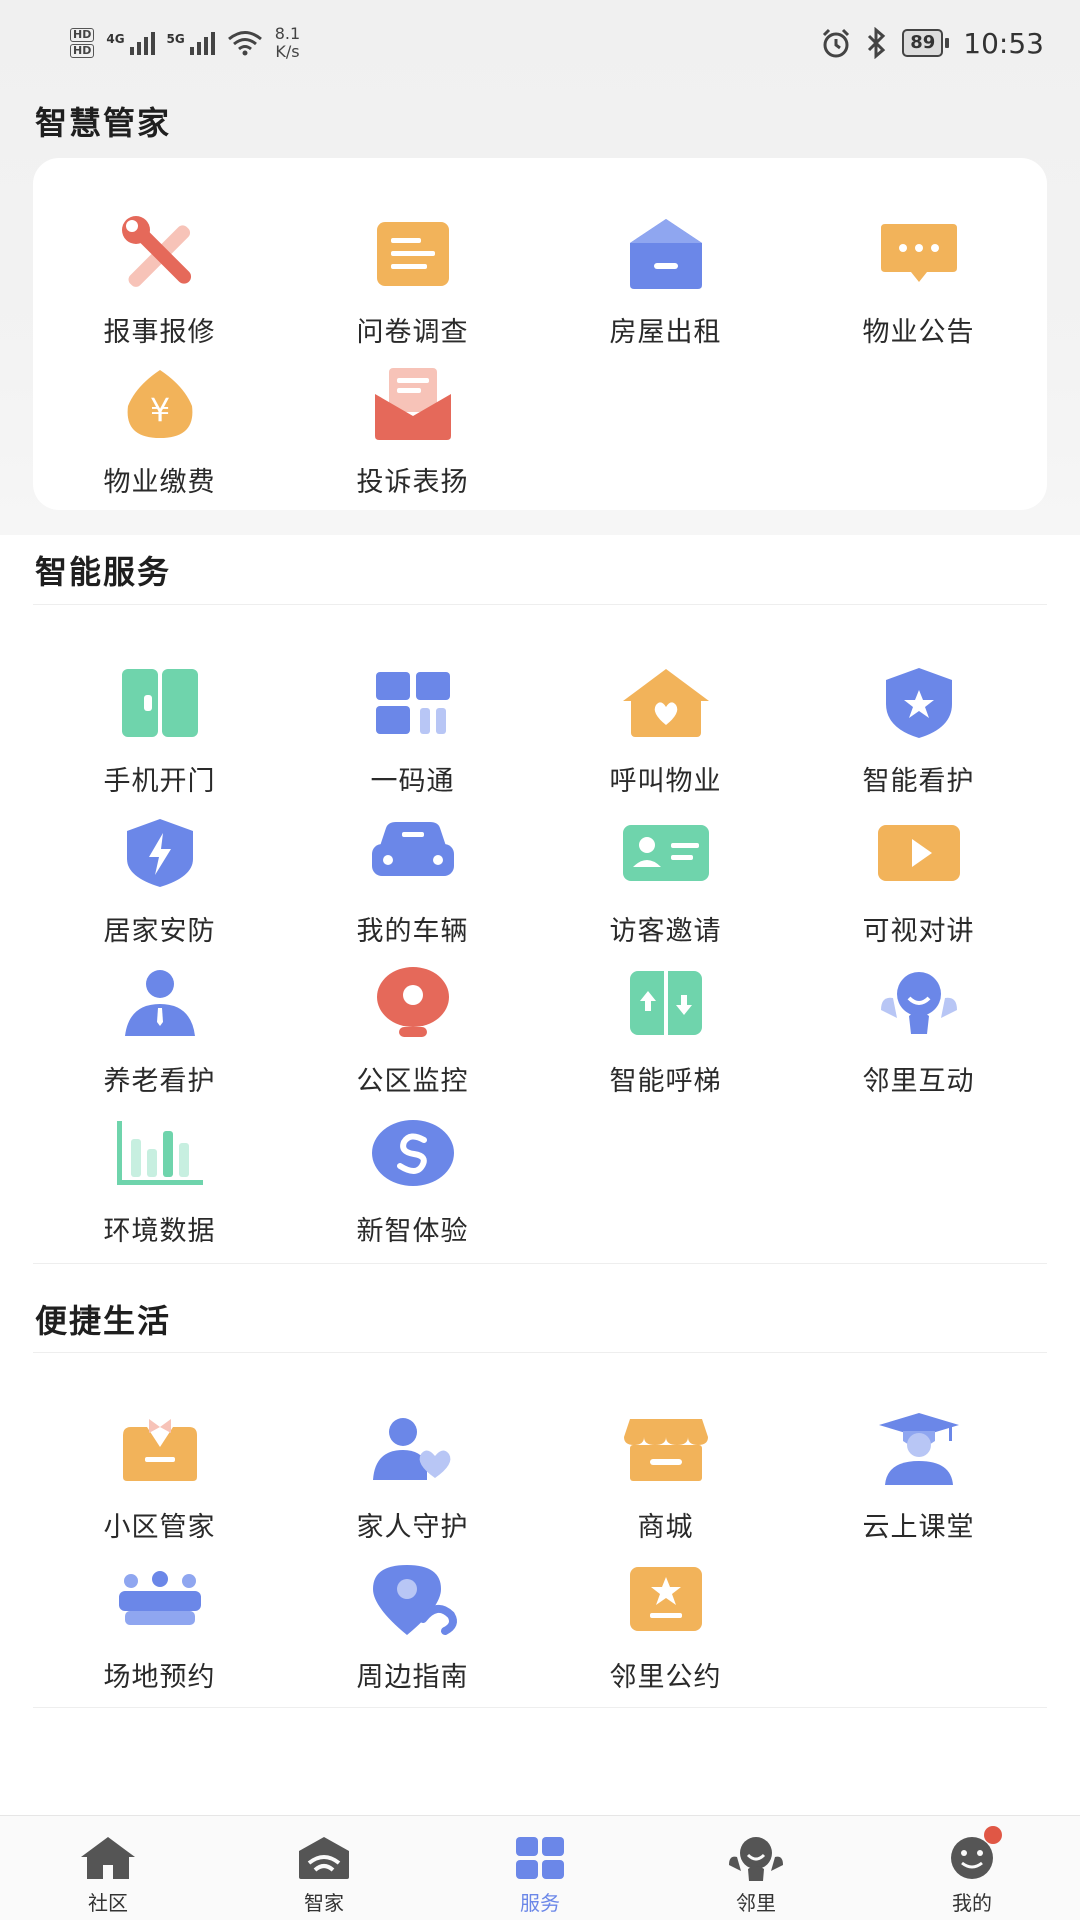  I want to click on service-label: 养老看护, so click(159, 1081).